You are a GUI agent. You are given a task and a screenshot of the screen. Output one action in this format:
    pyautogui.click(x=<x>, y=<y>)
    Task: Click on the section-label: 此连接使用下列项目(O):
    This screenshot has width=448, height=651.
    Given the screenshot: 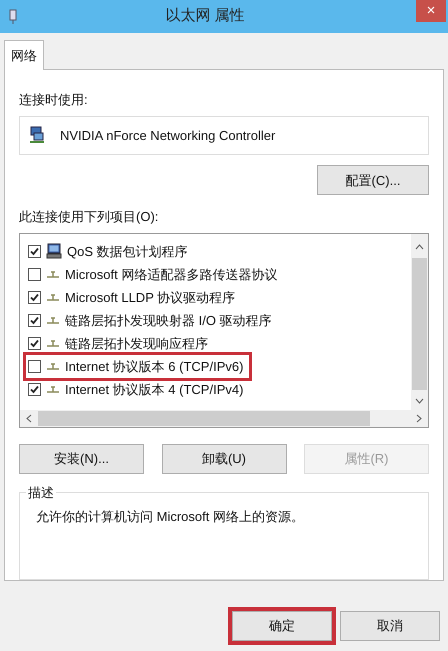 What is the action you would take?
    pyautogui.click(x=89, y=217)
    